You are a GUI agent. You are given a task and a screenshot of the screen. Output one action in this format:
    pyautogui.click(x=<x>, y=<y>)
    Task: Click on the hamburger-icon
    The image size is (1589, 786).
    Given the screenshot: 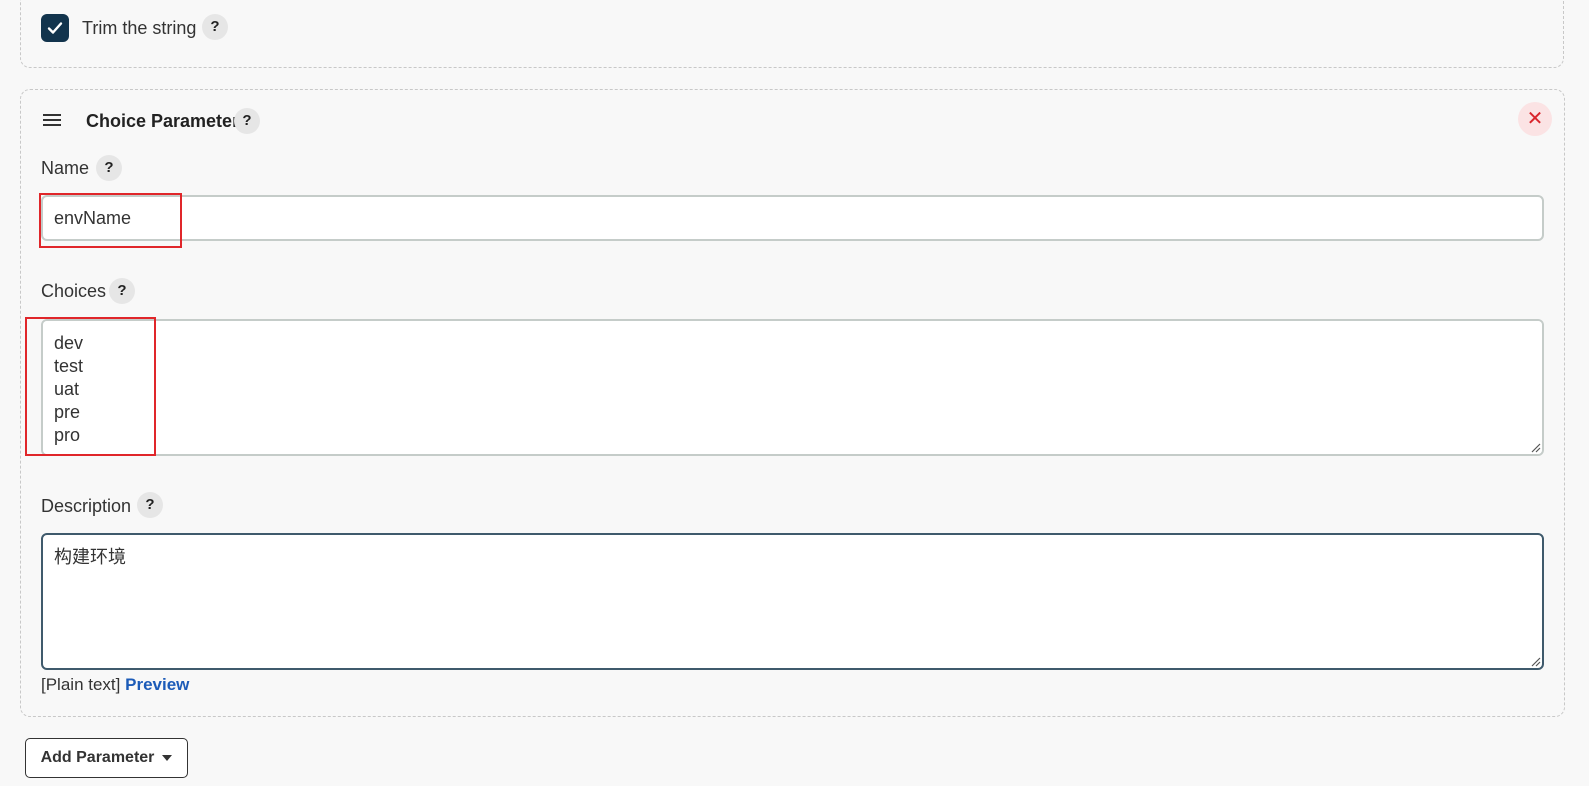 What is the action you would take?
    pyautogui.click(x=52, y=120)
    